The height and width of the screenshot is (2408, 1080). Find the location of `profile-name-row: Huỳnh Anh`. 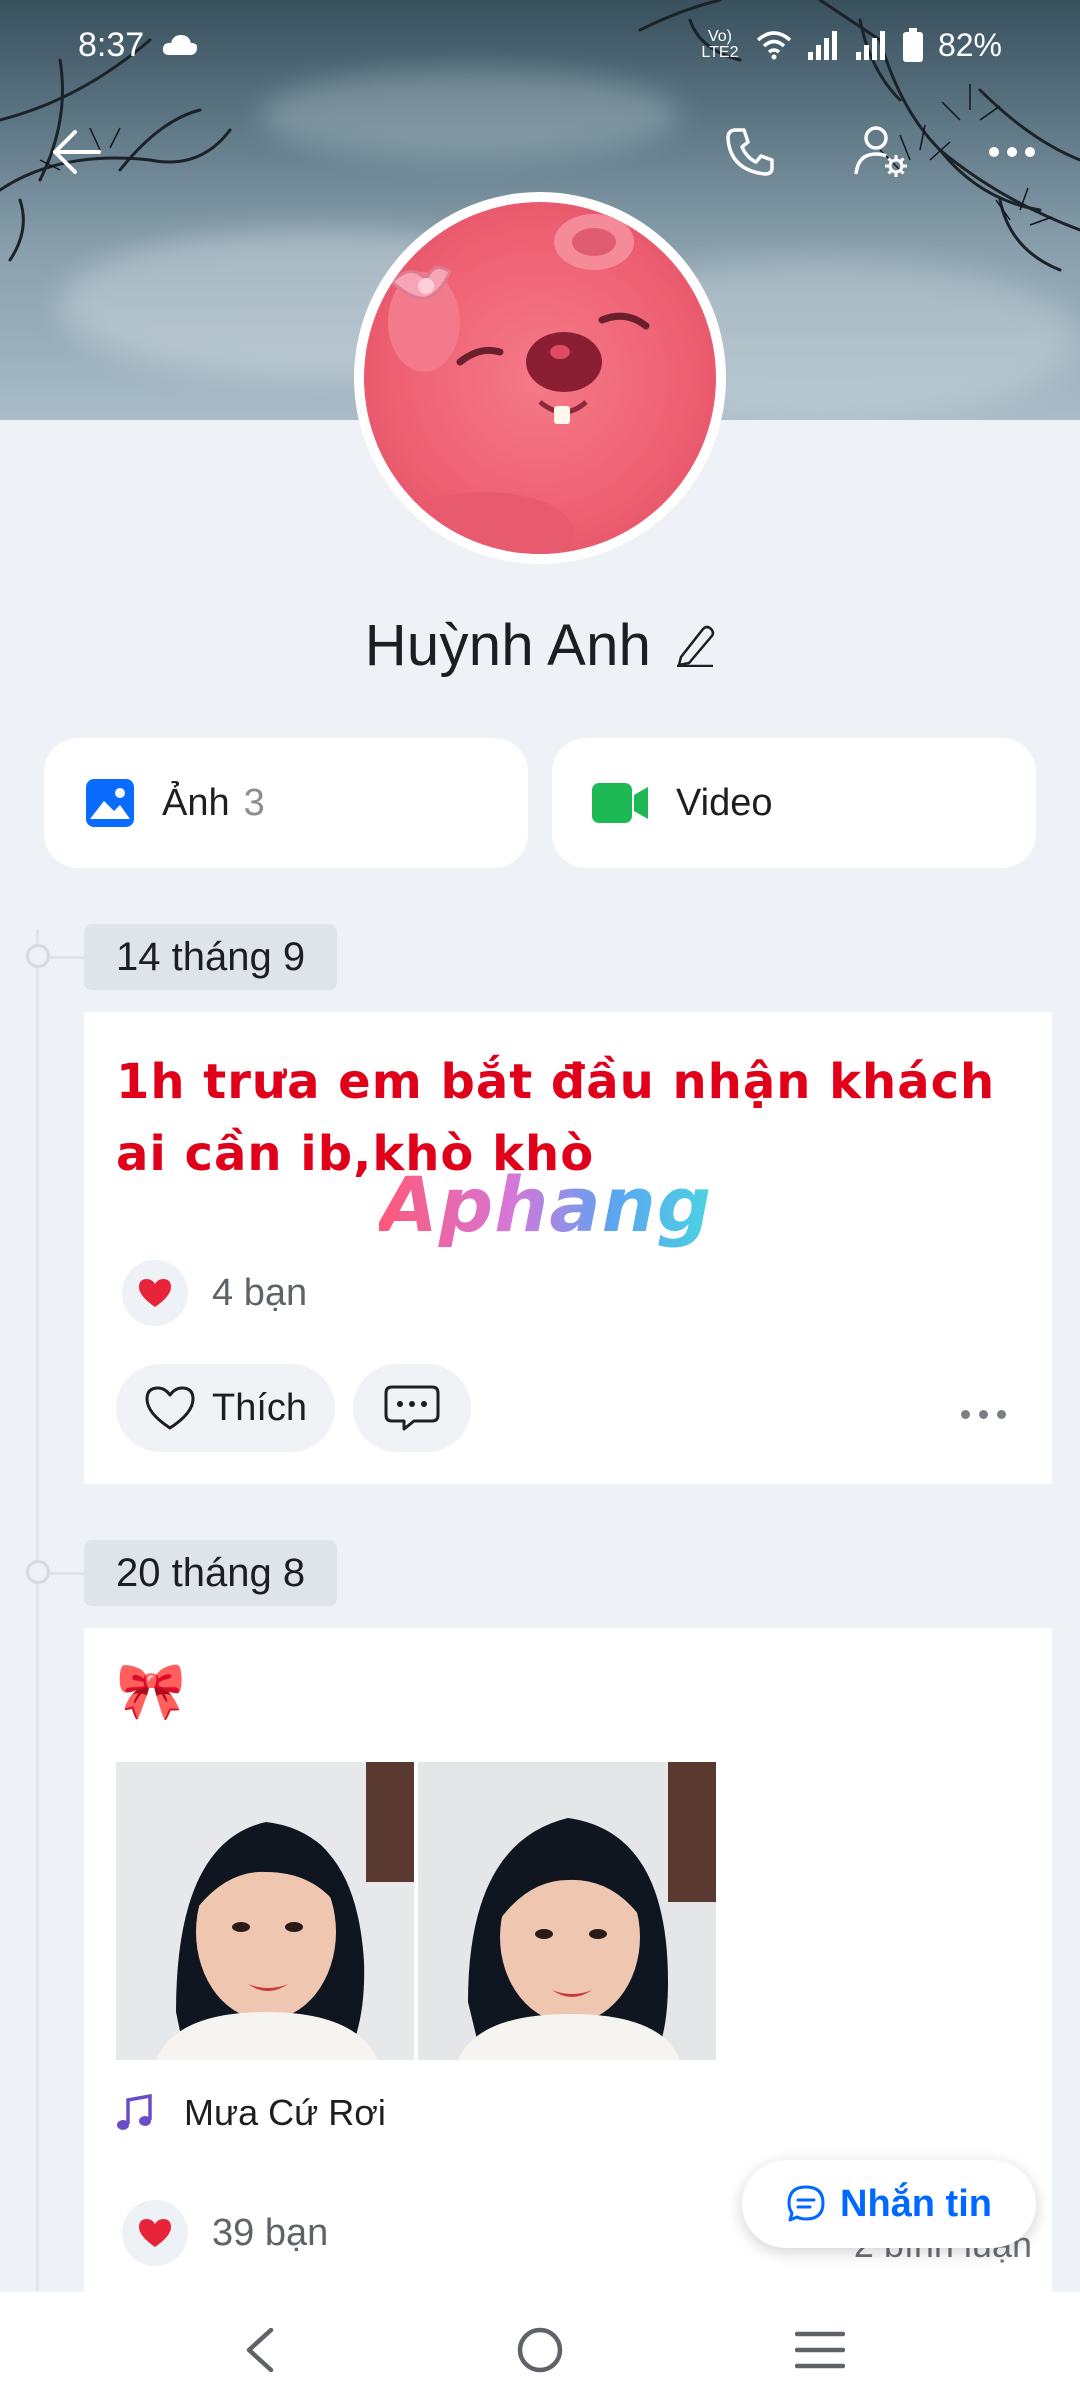

profile-name-row: Huỳnh Anh is located at coordinates (540, 645).